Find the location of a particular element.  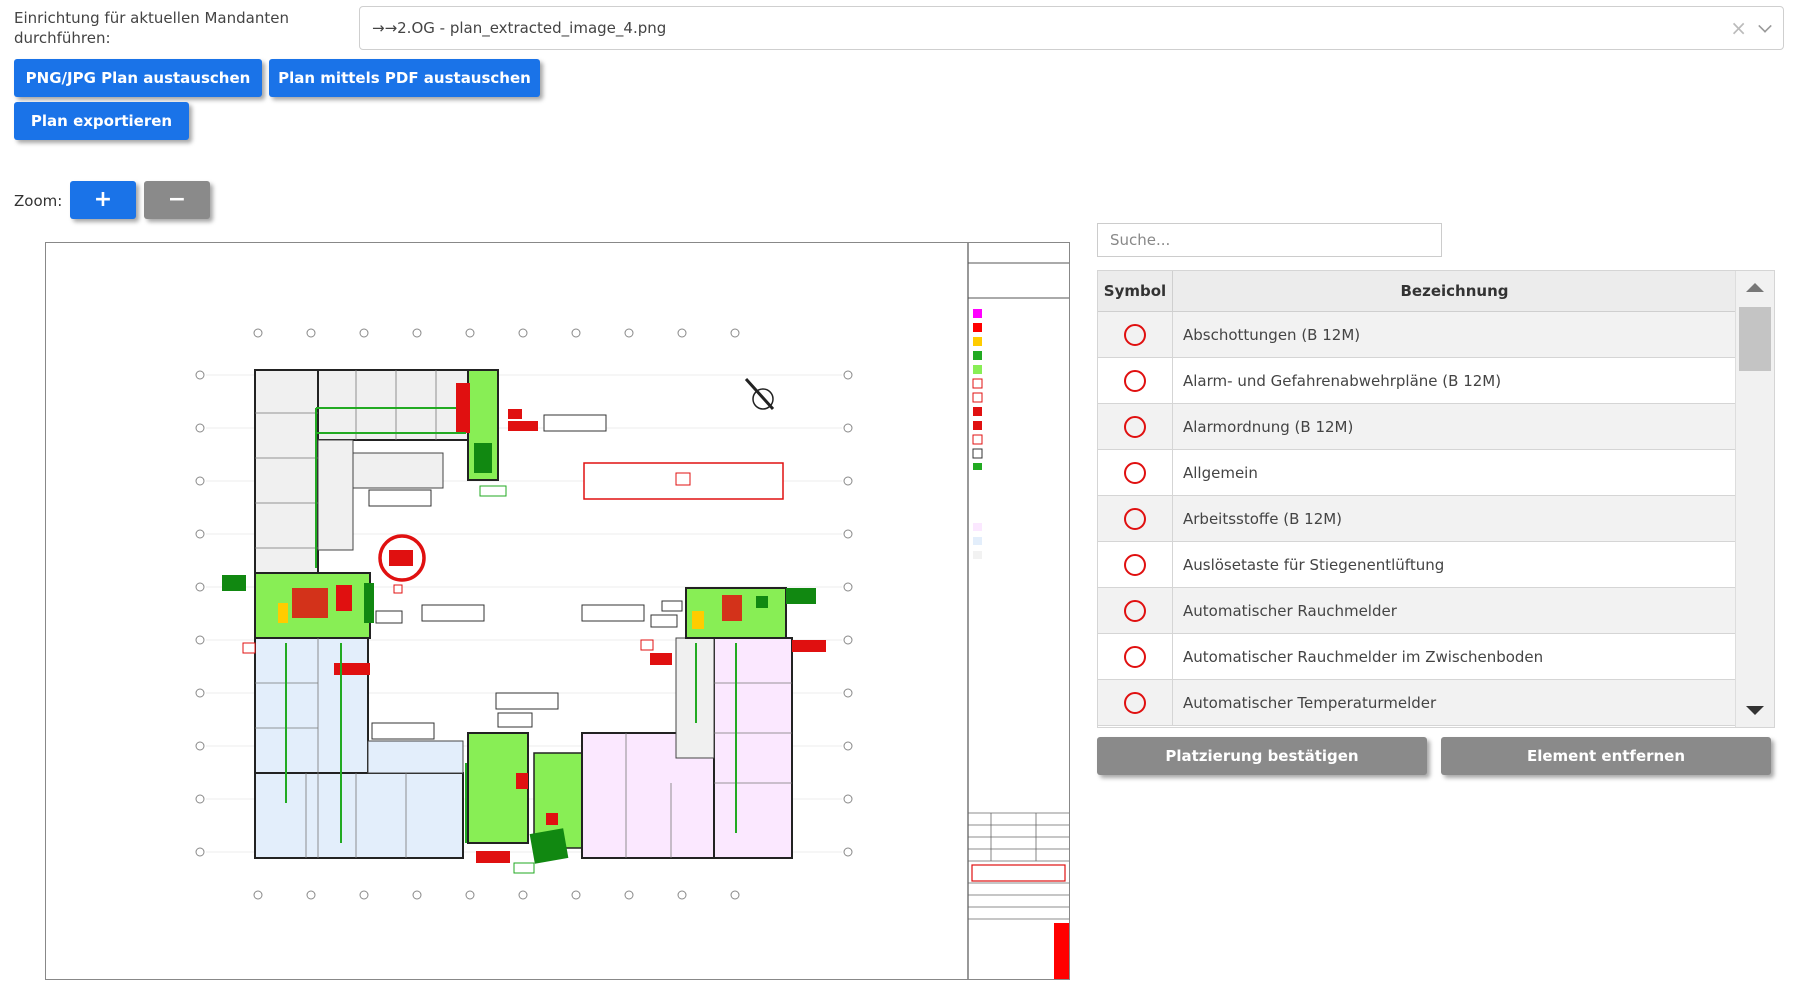

bezeichnung-cell: Arbeitsstoffe (B 12M) is located at coordinates (1263, 518).